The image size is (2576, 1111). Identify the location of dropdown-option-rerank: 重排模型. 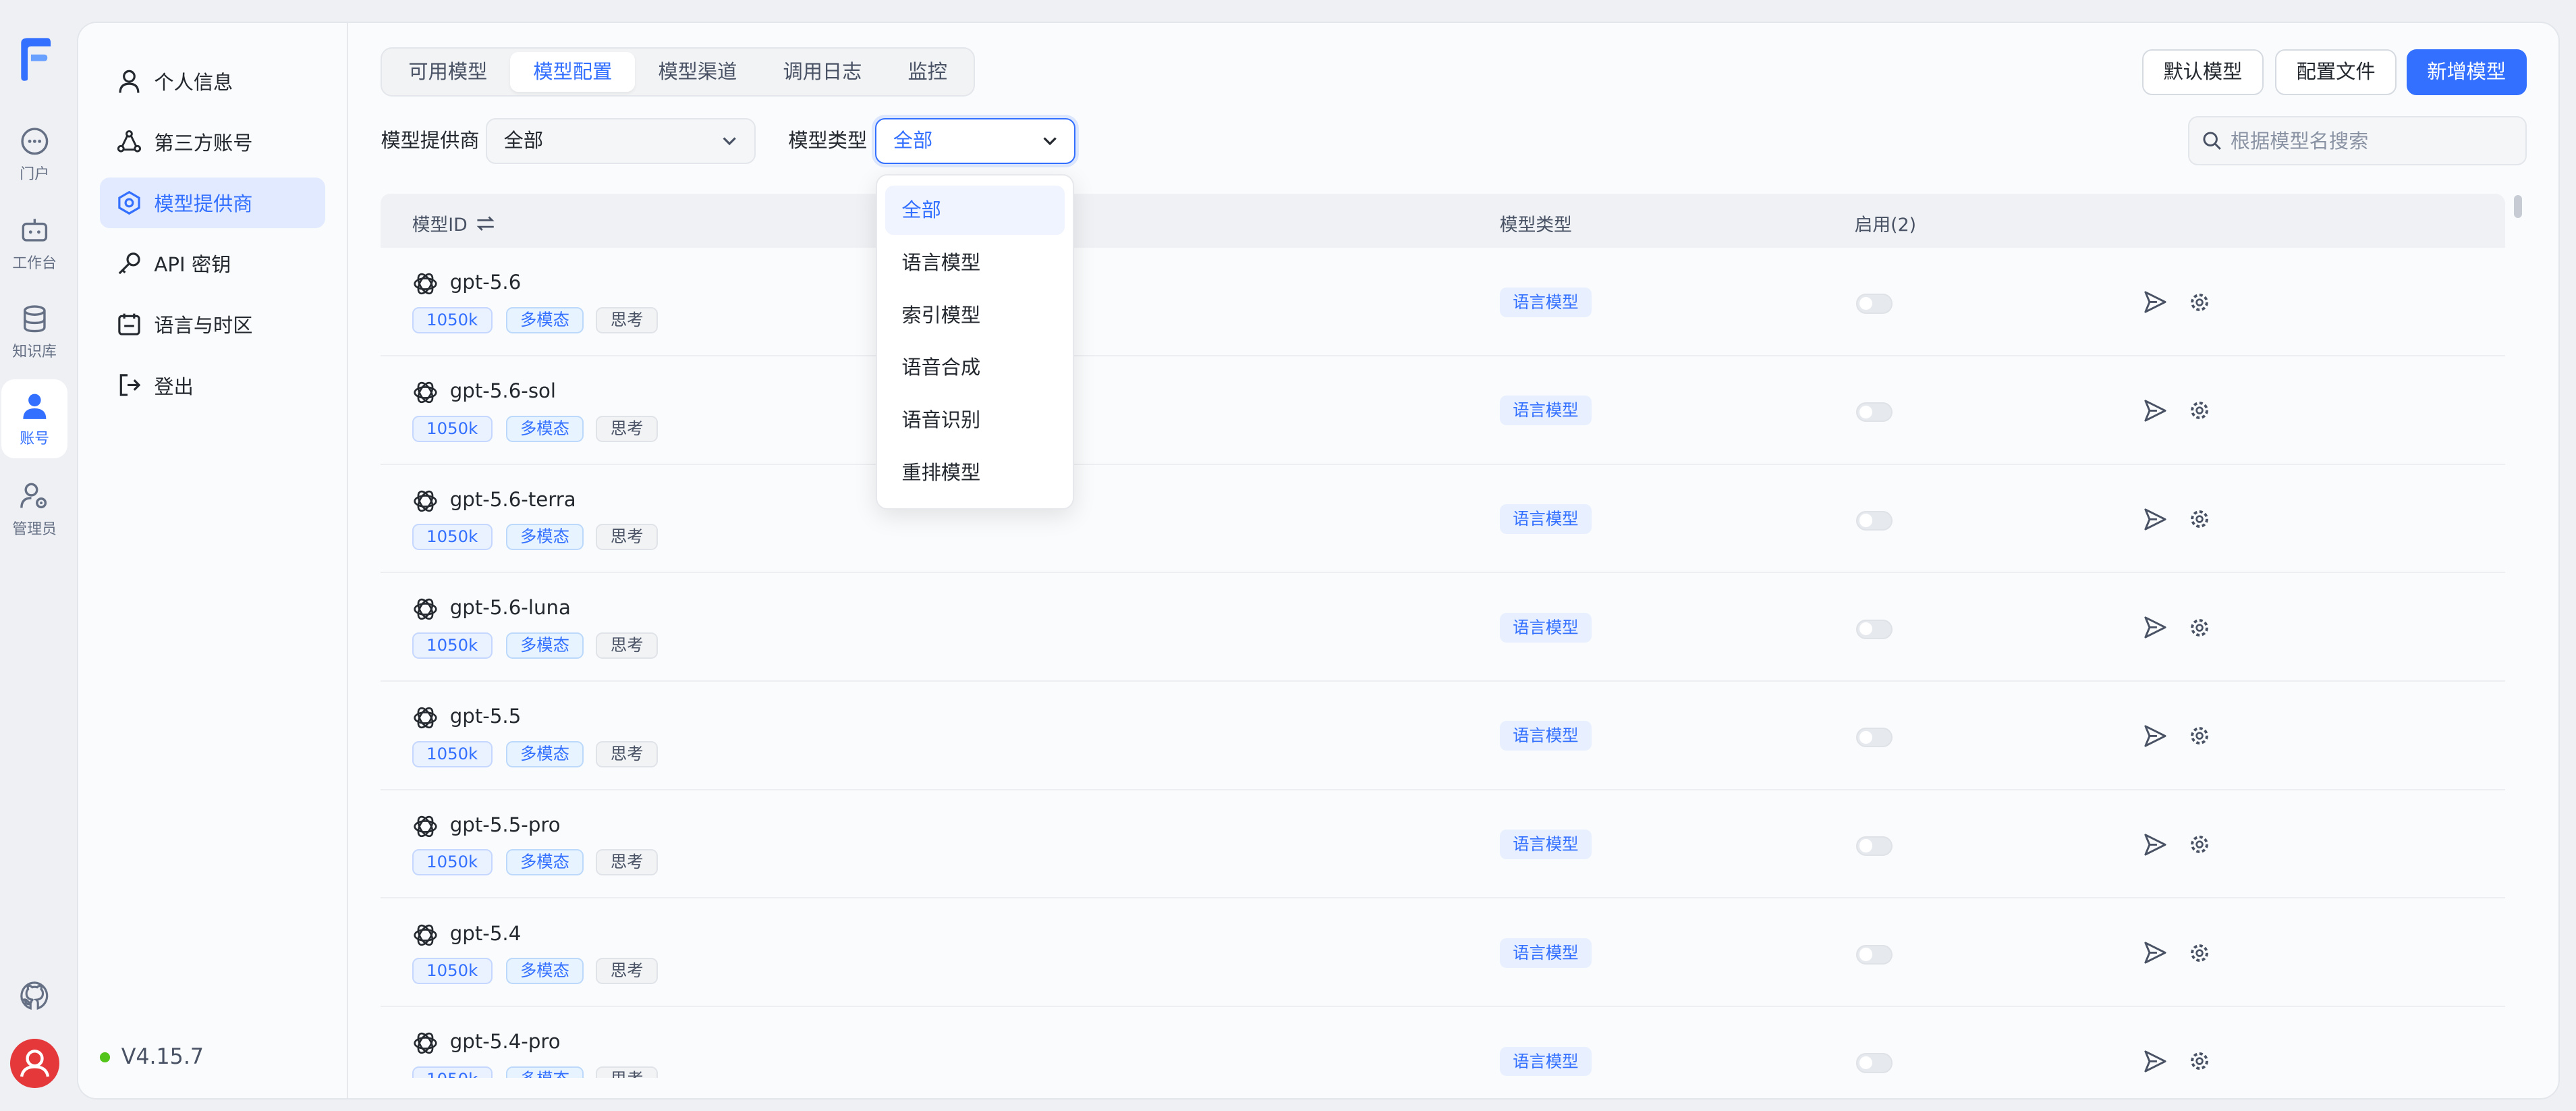
(975, 473).